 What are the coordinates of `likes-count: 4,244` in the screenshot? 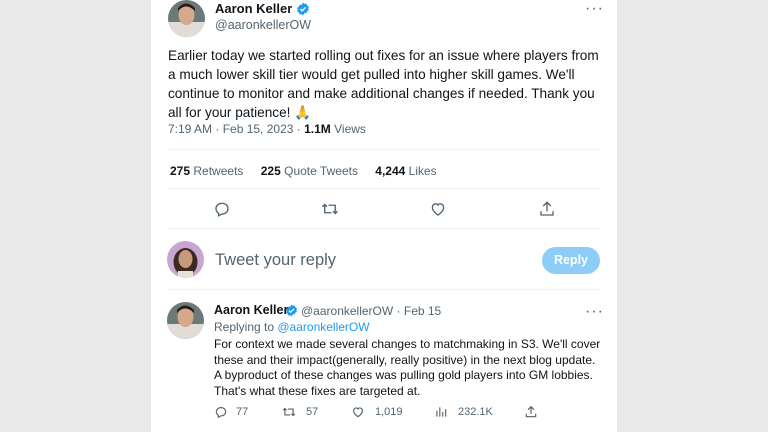 It's located at (390, 171).